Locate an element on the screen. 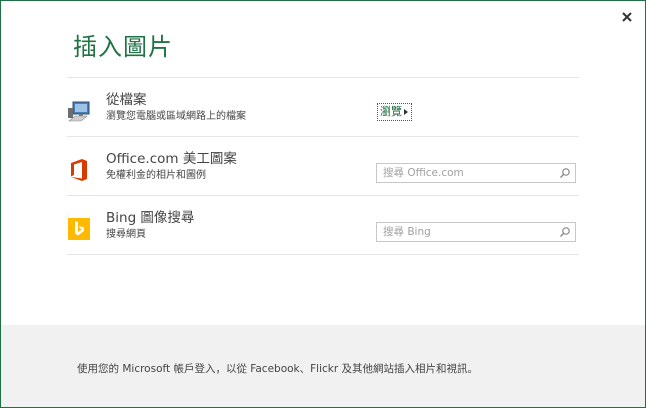 This screenshot has width=646, height=408. source-title: 從檔案 is located at coordinates (126, 100).